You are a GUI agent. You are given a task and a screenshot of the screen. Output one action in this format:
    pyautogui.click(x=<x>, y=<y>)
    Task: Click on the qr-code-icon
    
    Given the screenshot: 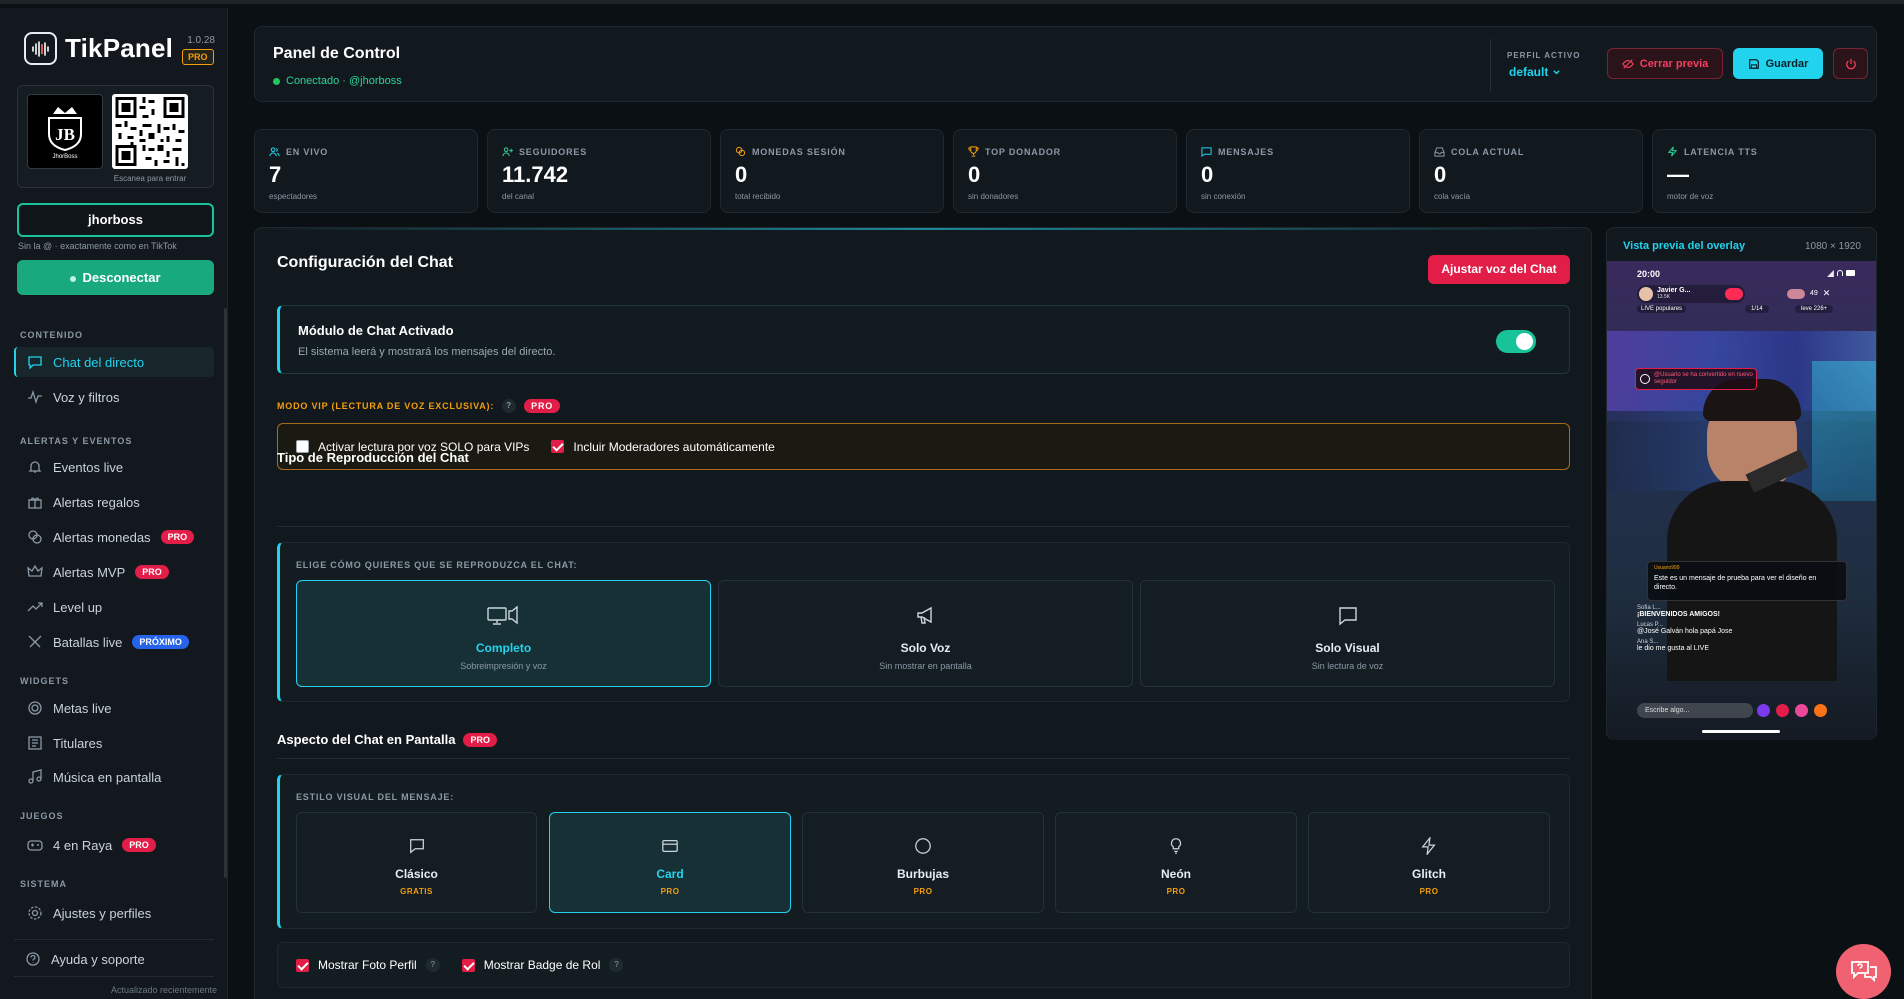 What is the action you would take?
    pyautogui.click(x=150, y=131)
    